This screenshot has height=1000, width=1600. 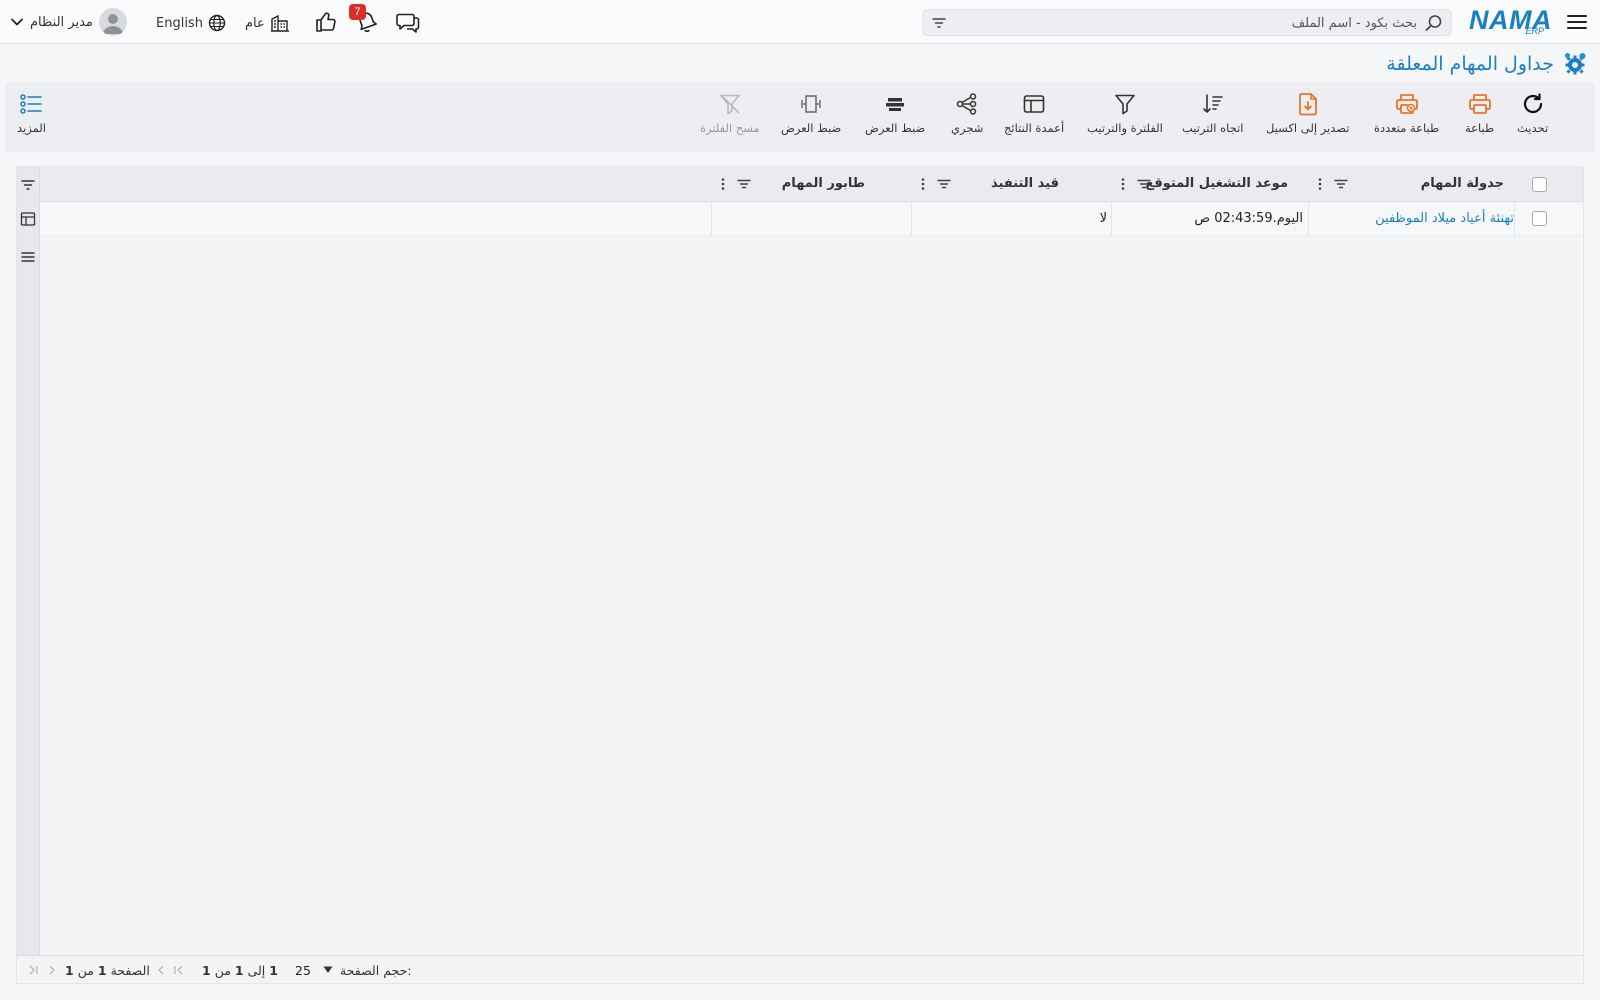 I want to click on branch-selector: عام, so click(x=267, y=23).